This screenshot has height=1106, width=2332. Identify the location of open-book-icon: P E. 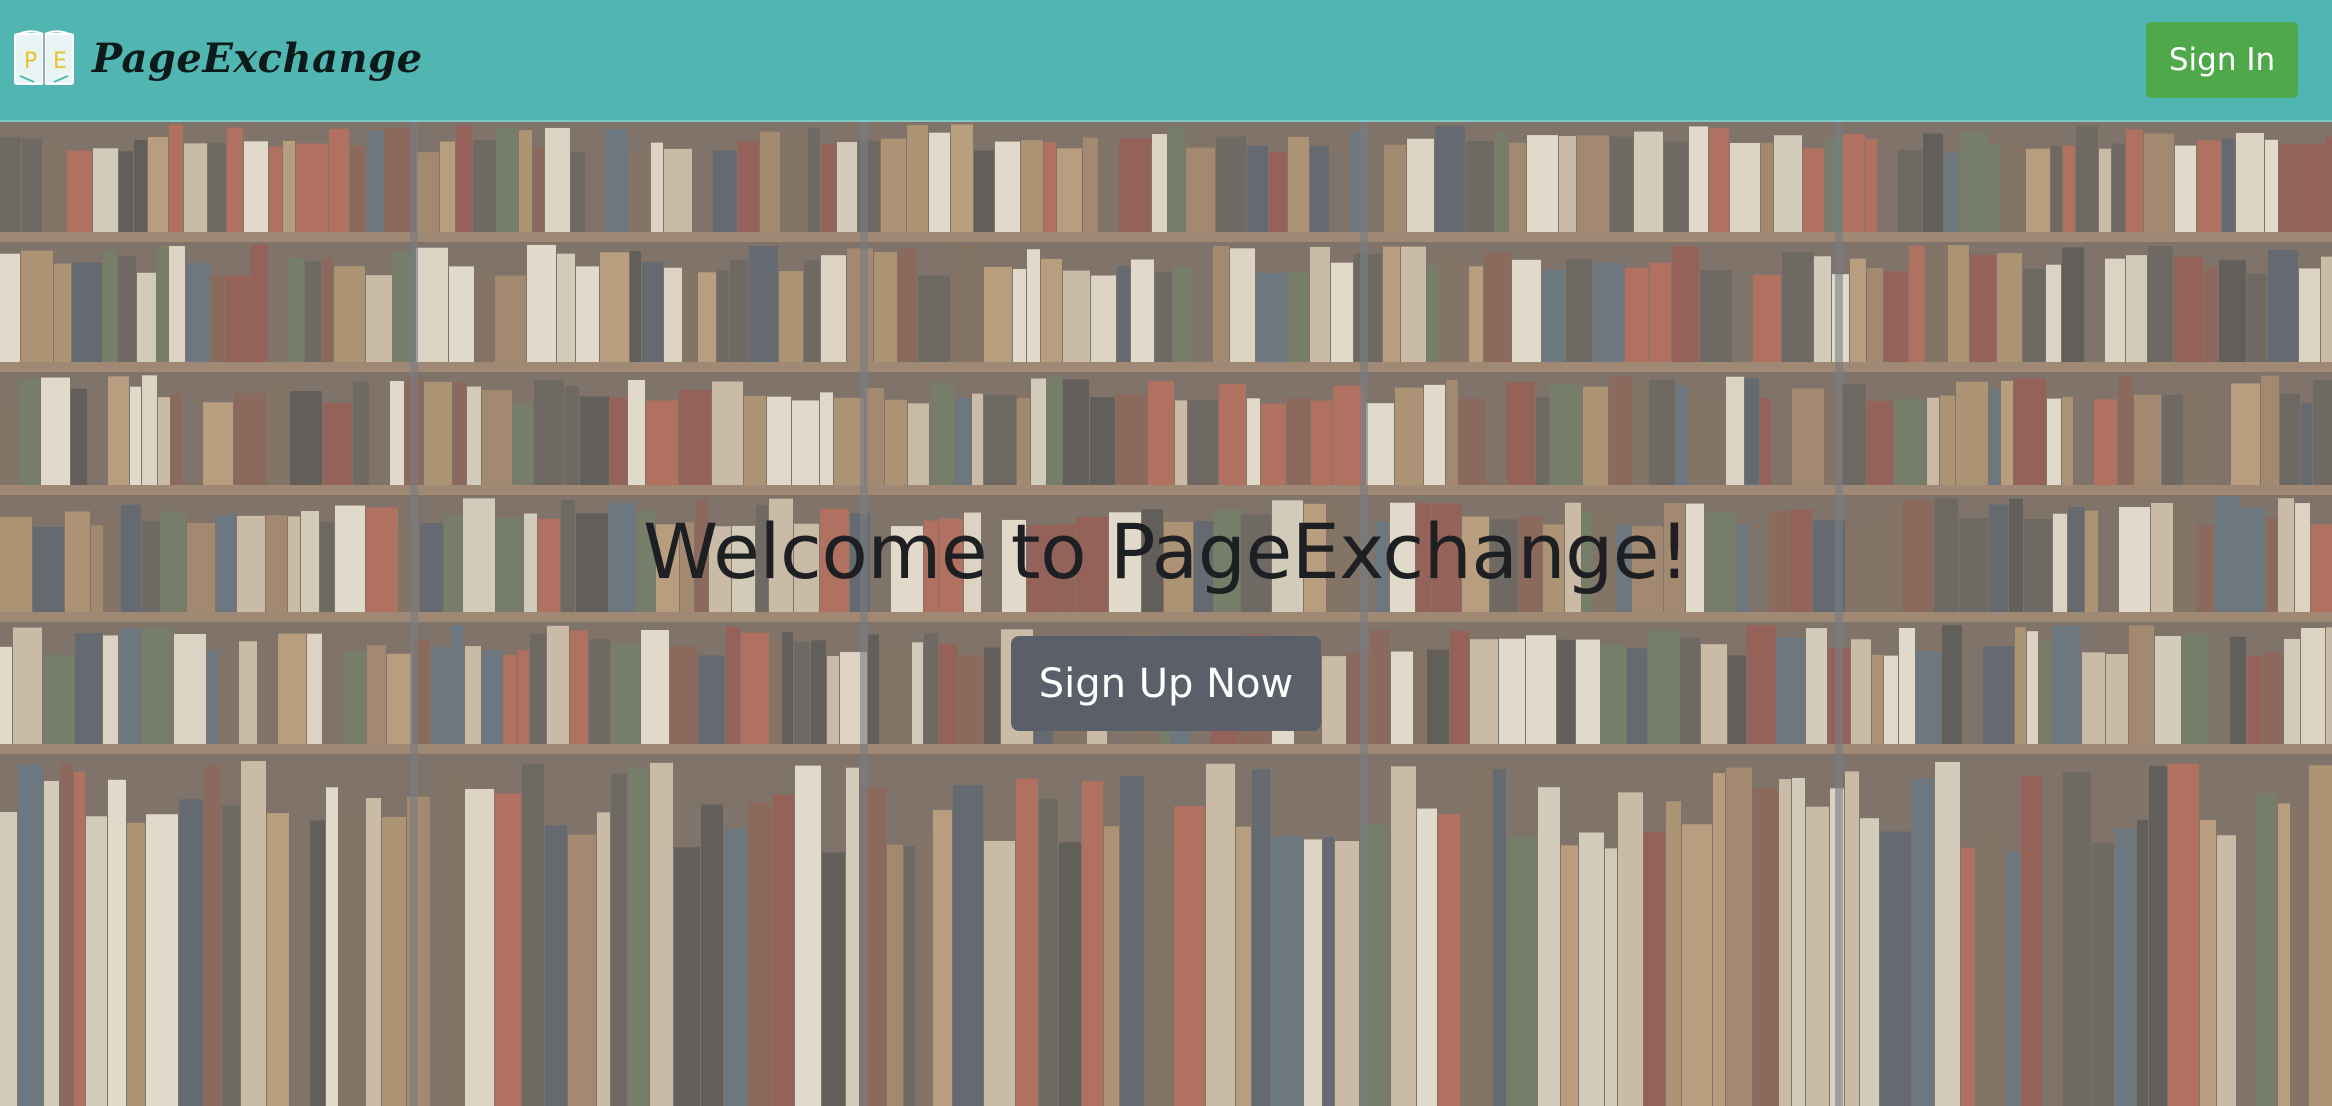
(44, 57).